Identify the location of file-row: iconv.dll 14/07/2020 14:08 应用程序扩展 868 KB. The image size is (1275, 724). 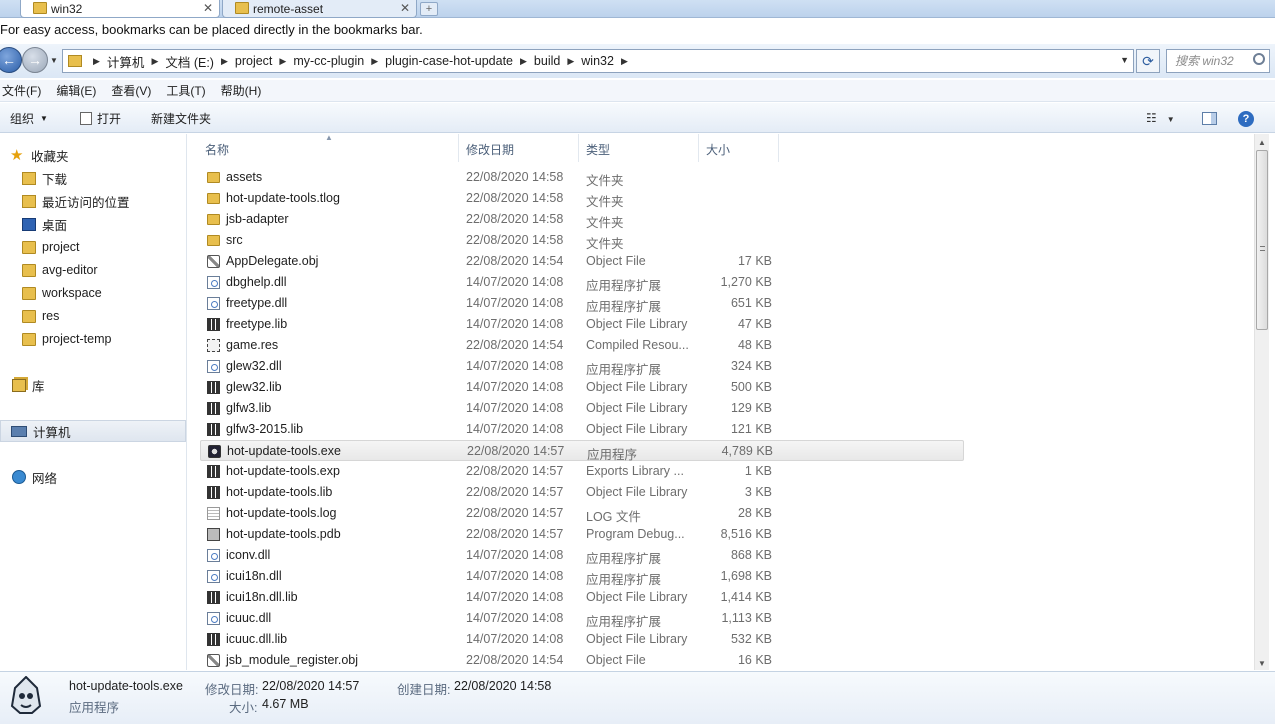
(582, 555).